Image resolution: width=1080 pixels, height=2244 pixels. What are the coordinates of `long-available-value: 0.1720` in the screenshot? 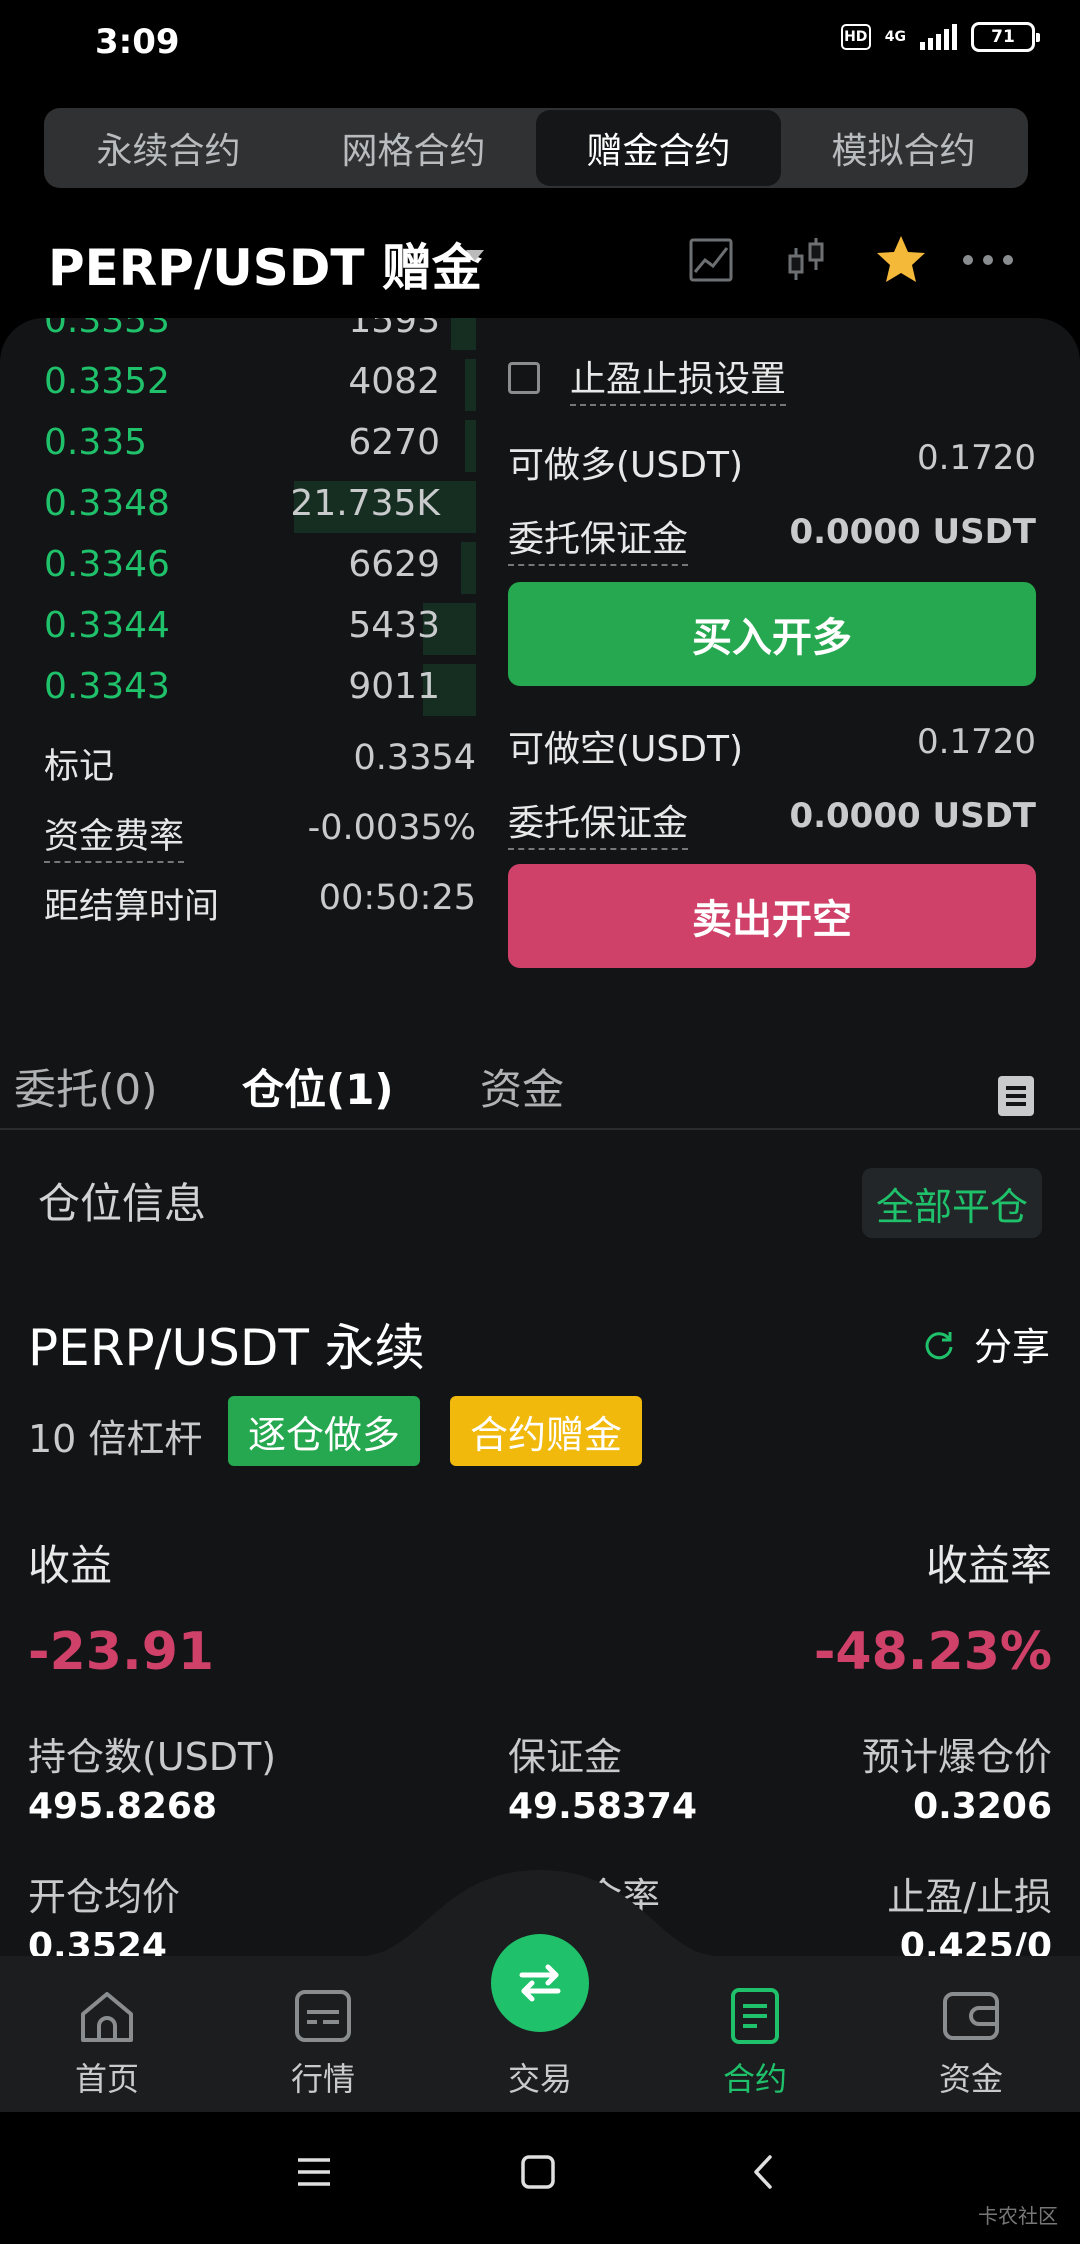 It's located at (976, 458).